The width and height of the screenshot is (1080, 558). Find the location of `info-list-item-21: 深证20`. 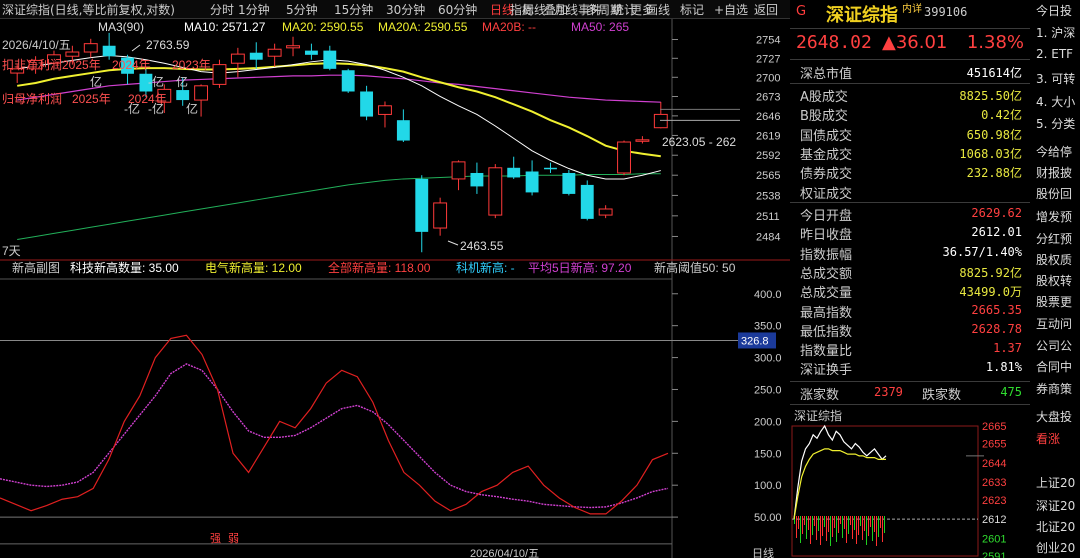

info-list-item-21: 深证20 is located at coordinates (1055, 505).